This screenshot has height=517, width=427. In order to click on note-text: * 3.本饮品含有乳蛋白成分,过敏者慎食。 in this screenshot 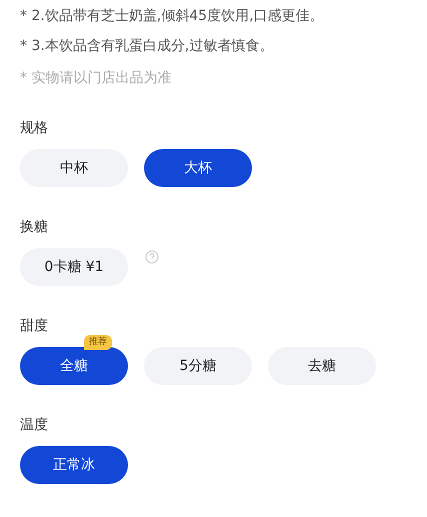, I will do `click(147, 46)`.